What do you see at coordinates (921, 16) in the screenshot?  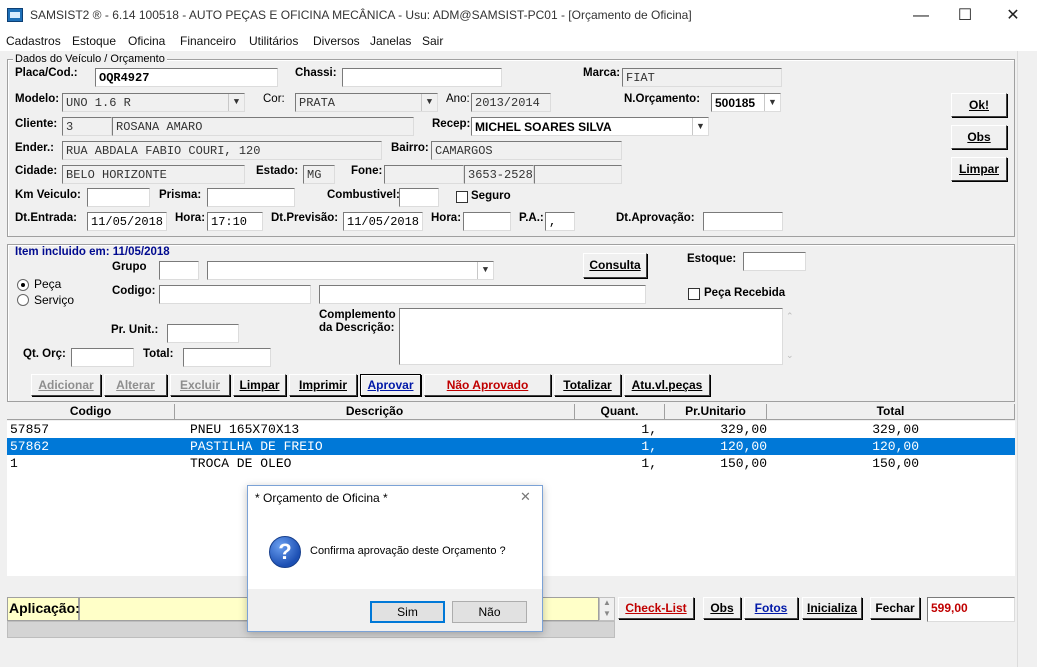 I see `minimize-icon: —` at bounding box center [921, 16].